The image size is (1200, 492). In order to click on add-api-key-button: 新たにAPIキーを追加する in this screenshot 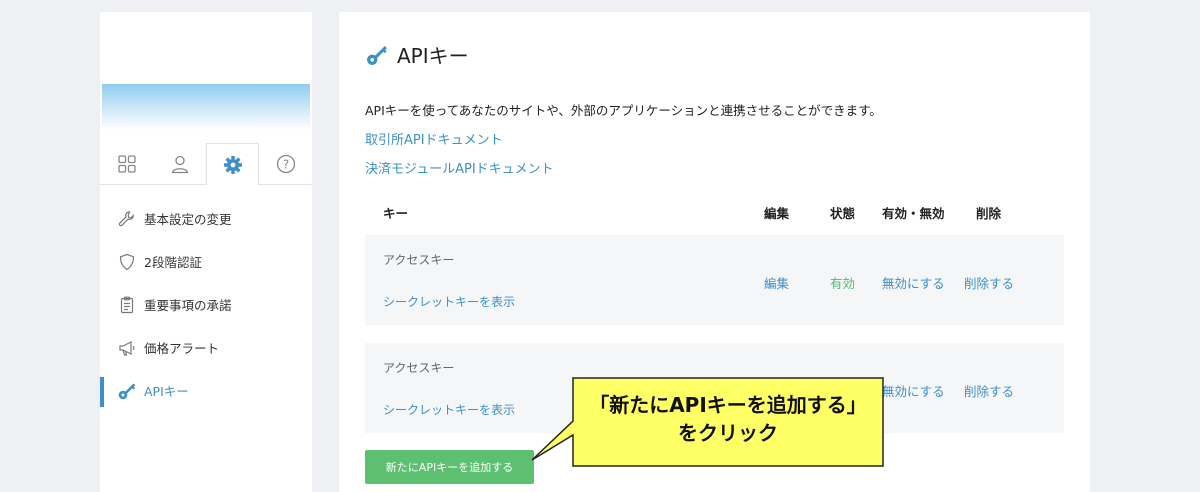, I will do `click(449, 467)`.